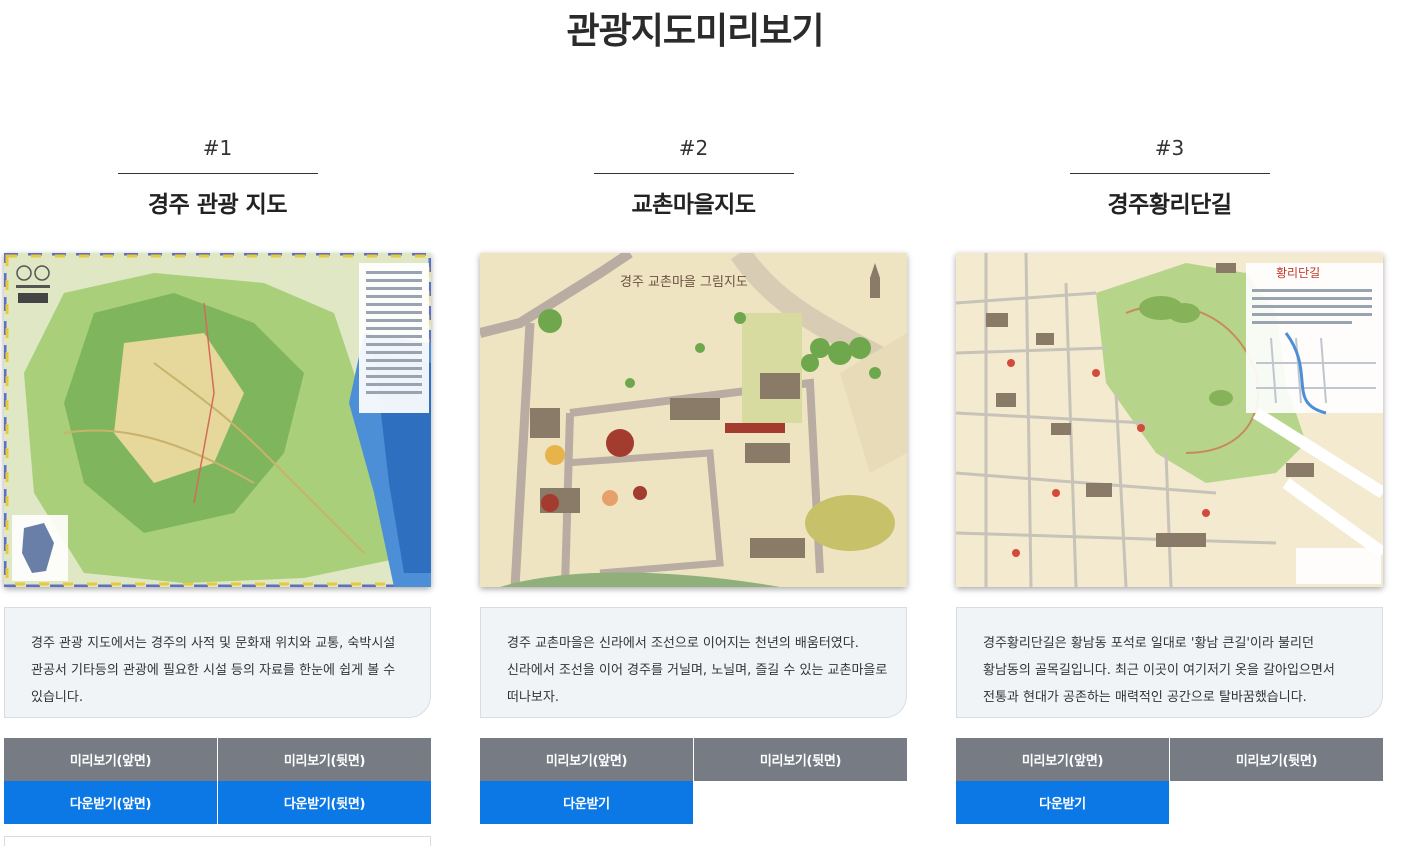  Describe the element at coordinates (217, 841) in the screenshot. I see `next-section-box` at that location.